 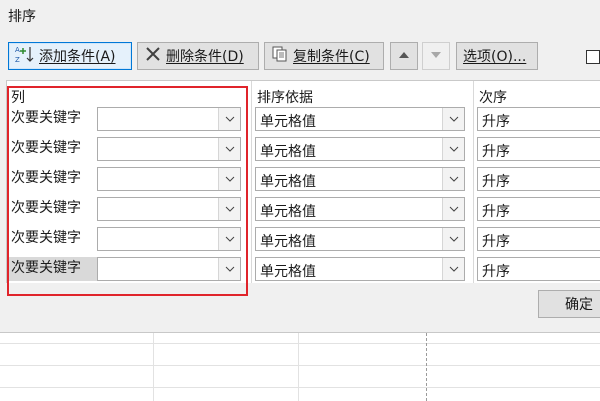 I want to click on add-level-label: 添加条件(A), so click(x=77, y=57).